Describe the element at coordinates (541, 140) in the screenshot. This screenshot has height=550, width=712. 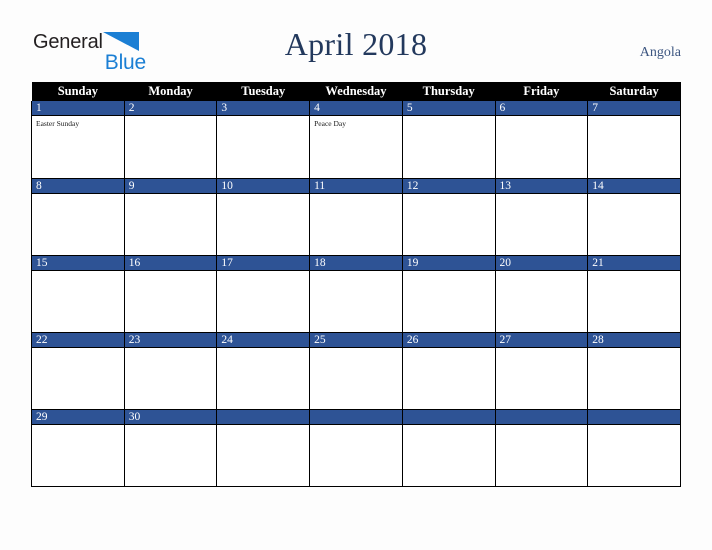
I see `calendar-day-cell: 6` at that location.